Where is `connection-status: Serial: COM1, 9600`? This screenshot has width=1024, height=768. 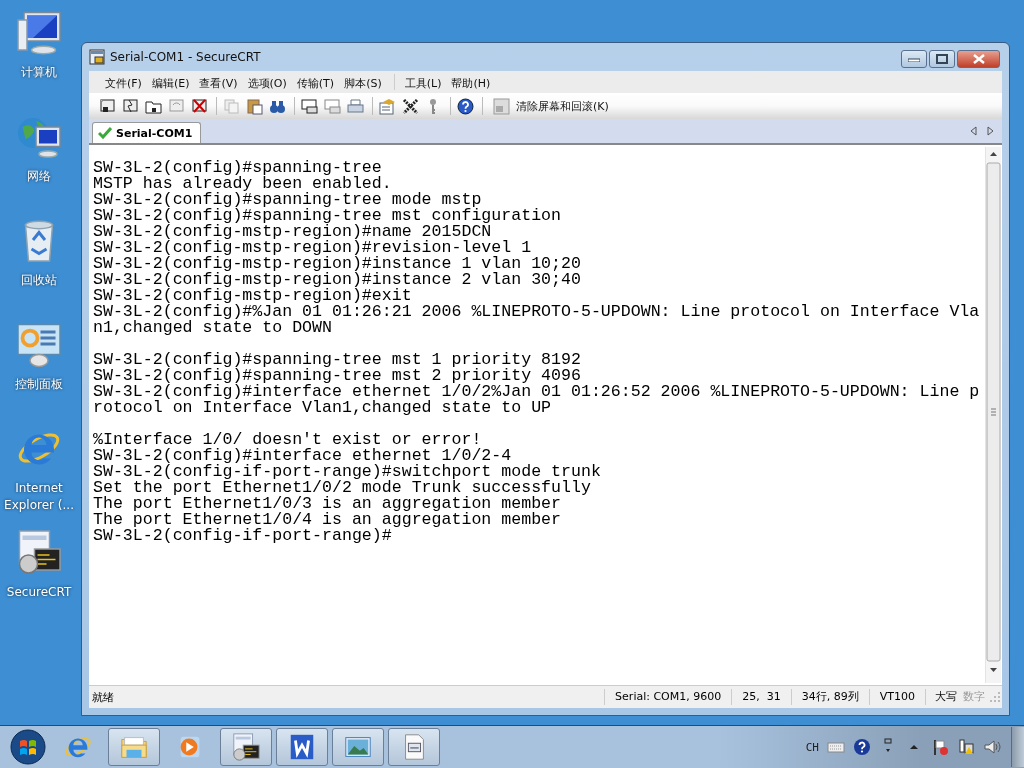 connection-status: Serial: COM1, 9600 is located at coordinates (668, 697).